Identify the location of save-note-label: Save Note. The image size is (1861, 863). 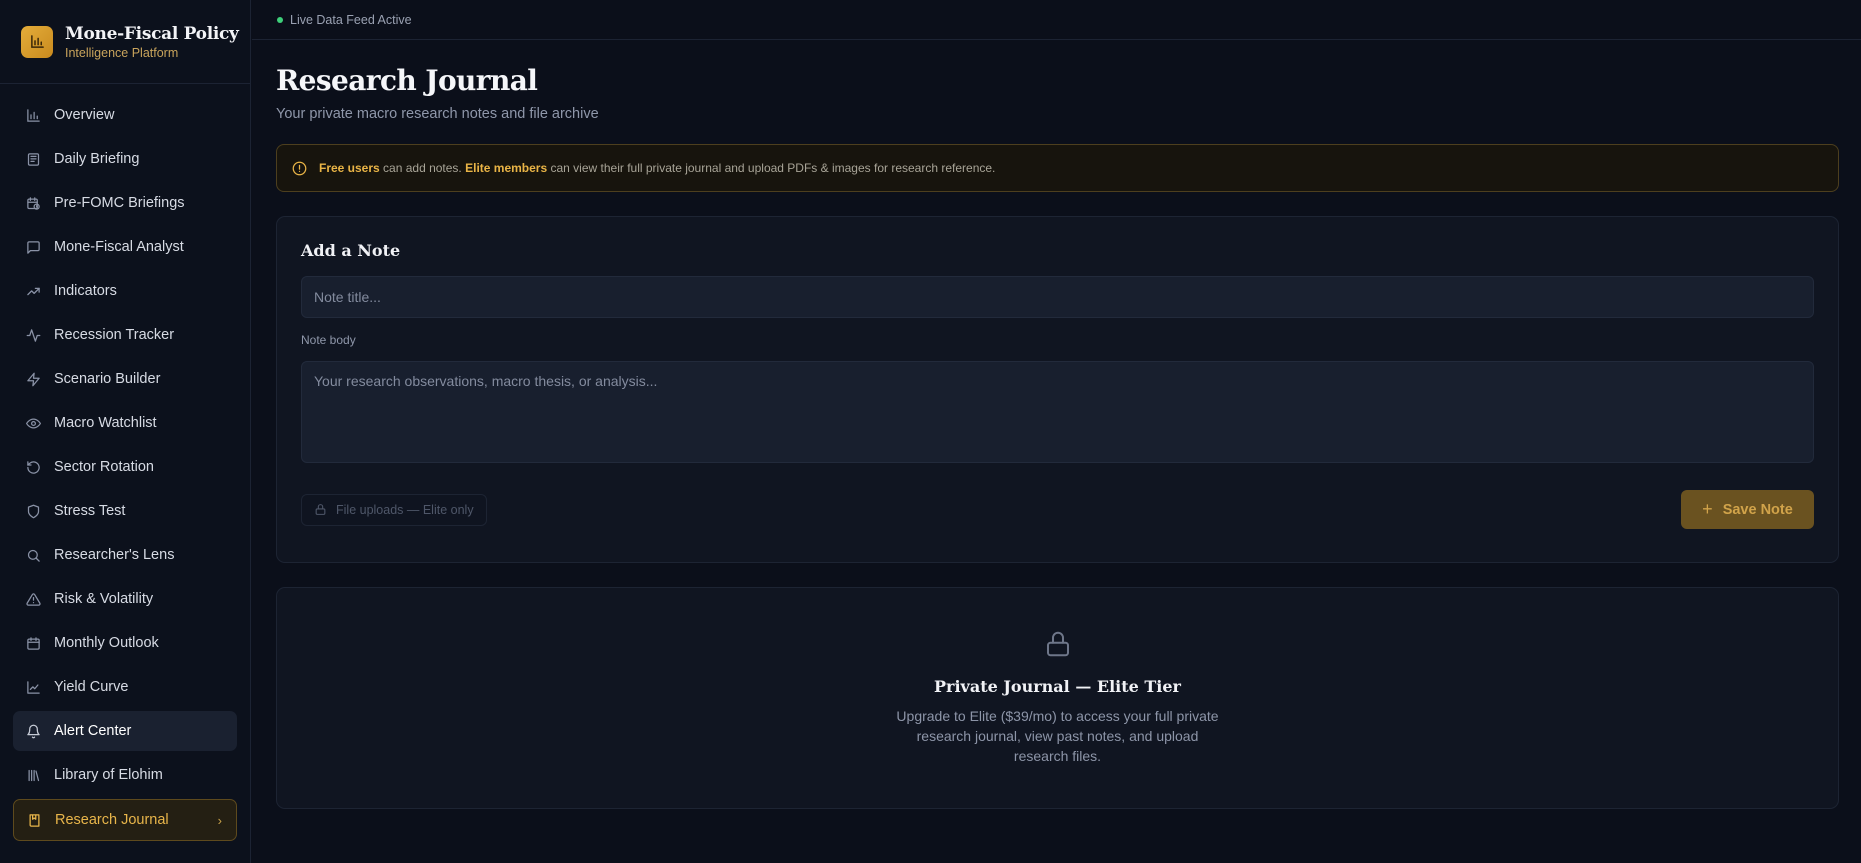
(1757, 509).